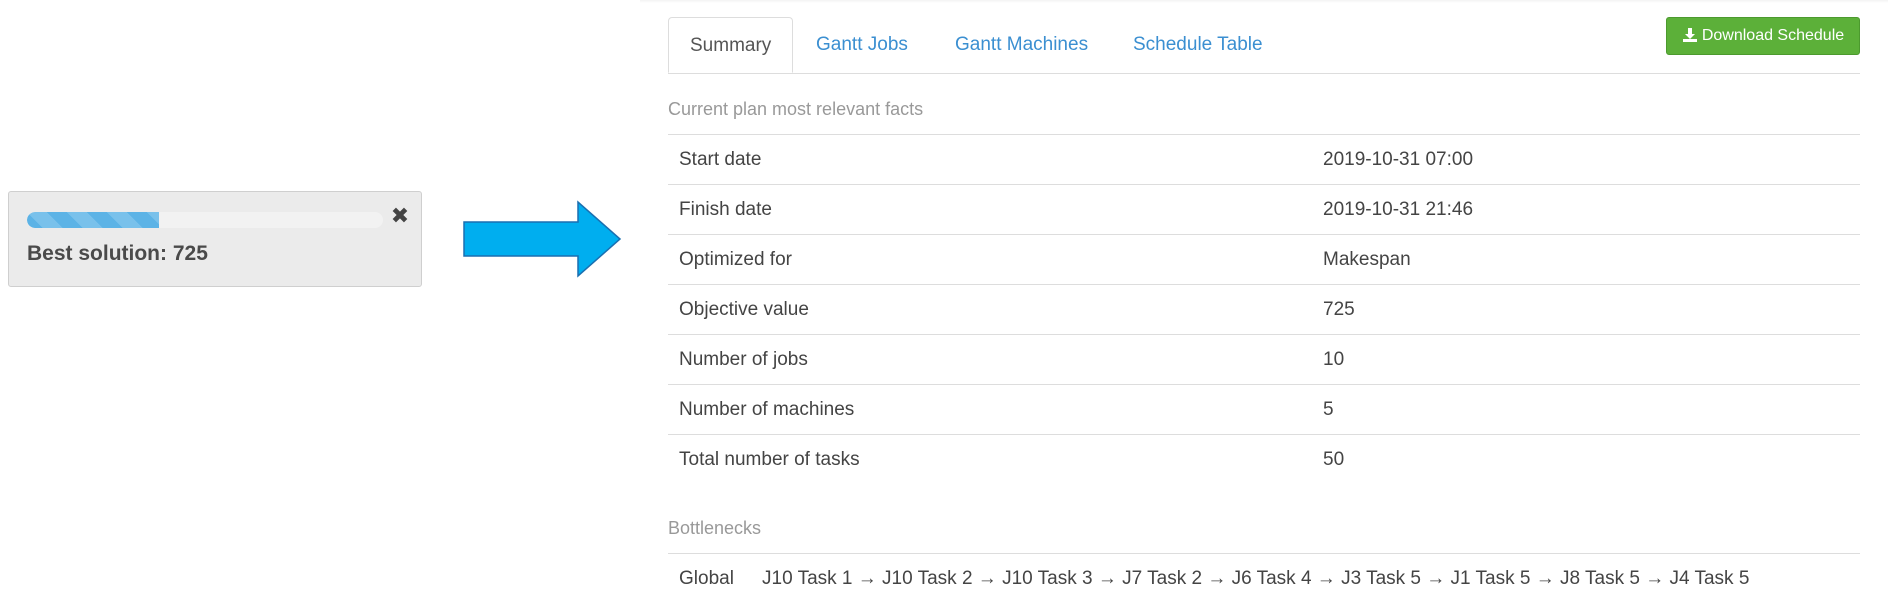  Describe the element at coordinates (215, 239) in the screenshot. I see `solver-progress-panel: ✖ Best solution: 725` at that location.